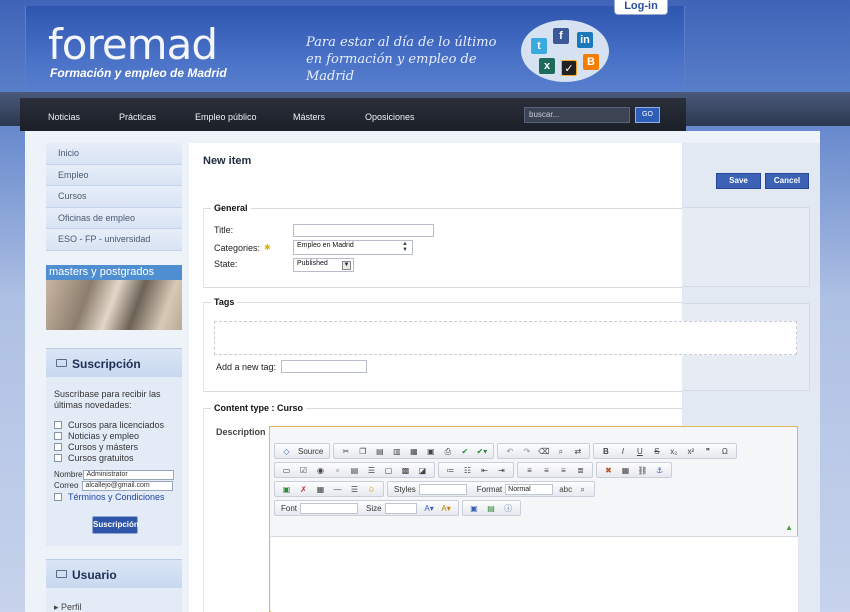 The width and height of the screenshot is (850, 612). I want to click on align-center-icon: ≡, so click(546, 470).